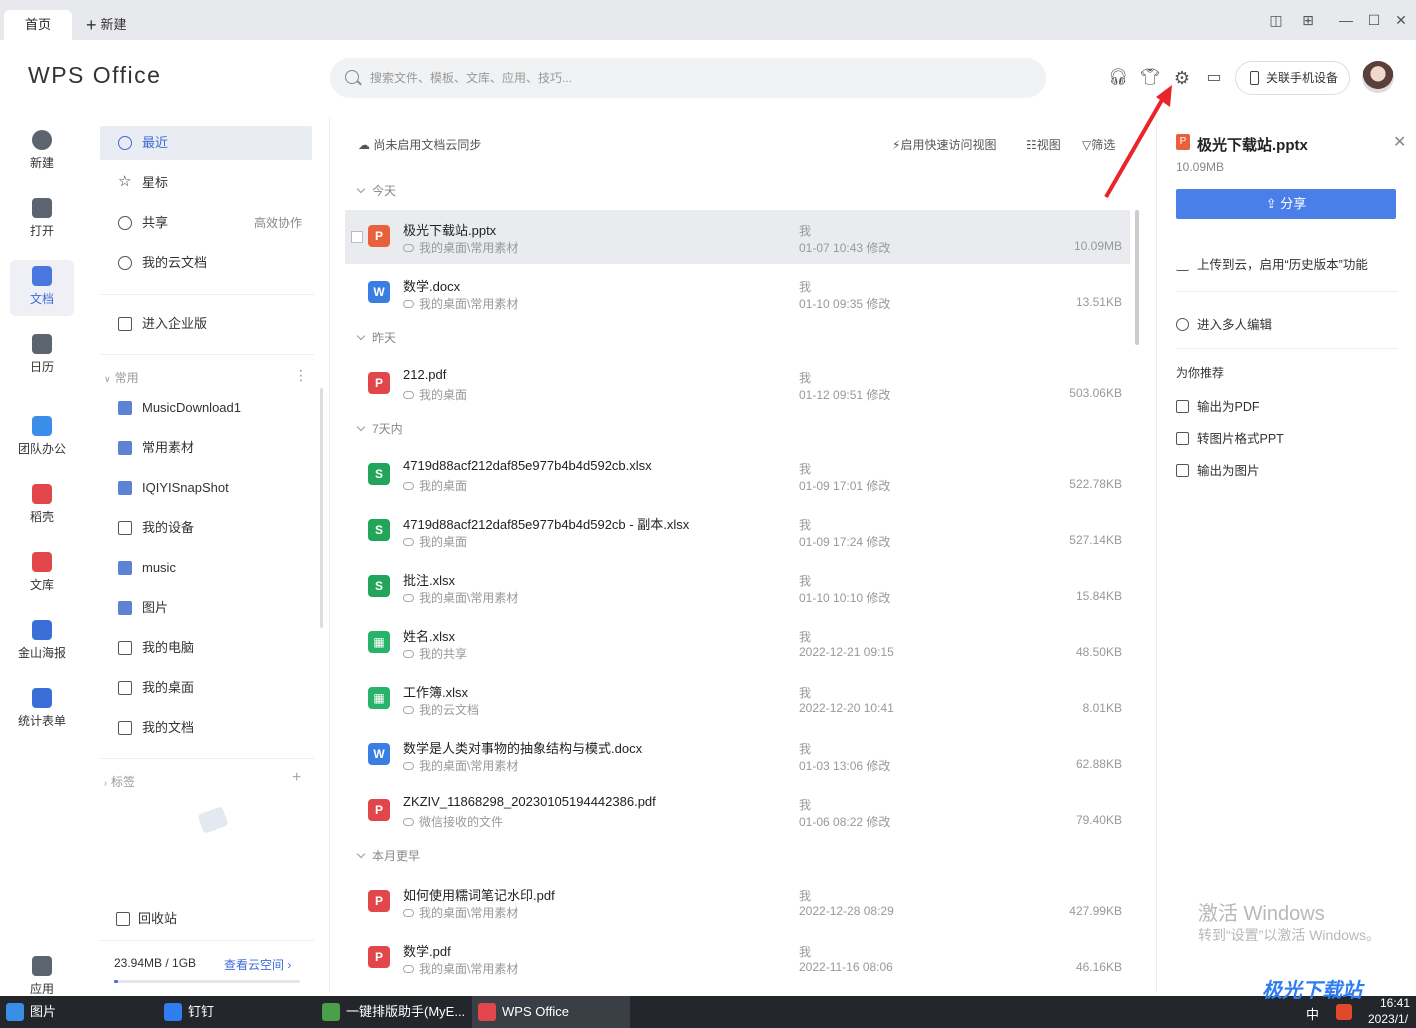 Image resolution: width=1416 pixels, height=1028 pixels. What do you see at coordinates (257, 964) in the screenshot?
I see `view-cloud-space-link: 查看云空间 ›` at bounding box center [257, 964].